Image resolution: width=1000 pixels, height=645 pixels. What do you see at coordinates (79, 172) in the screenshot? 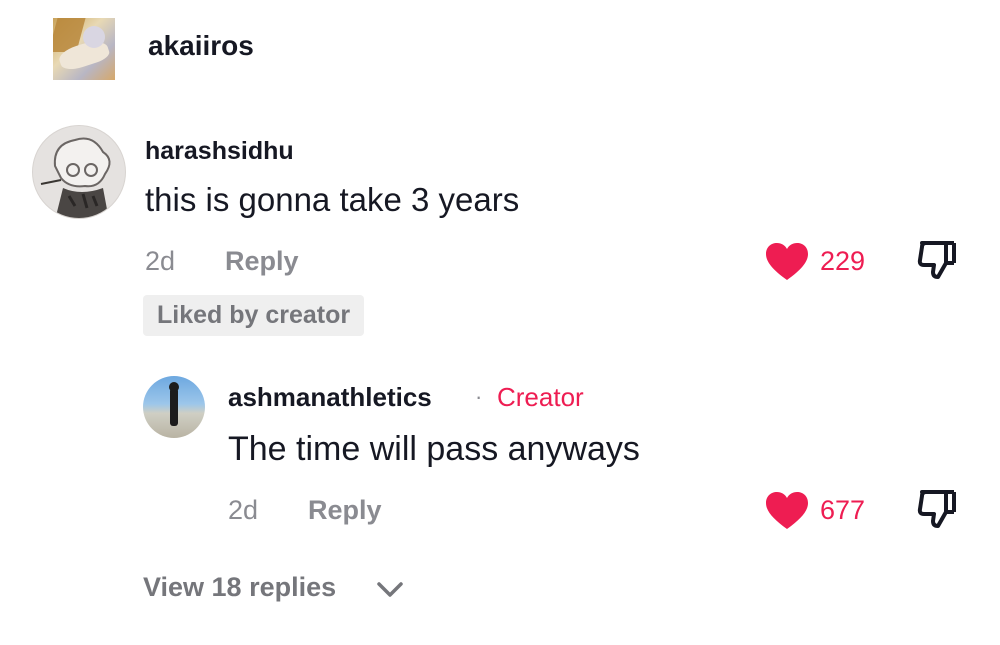
I see `commenter-avatar` at bounding box center [79, 172].